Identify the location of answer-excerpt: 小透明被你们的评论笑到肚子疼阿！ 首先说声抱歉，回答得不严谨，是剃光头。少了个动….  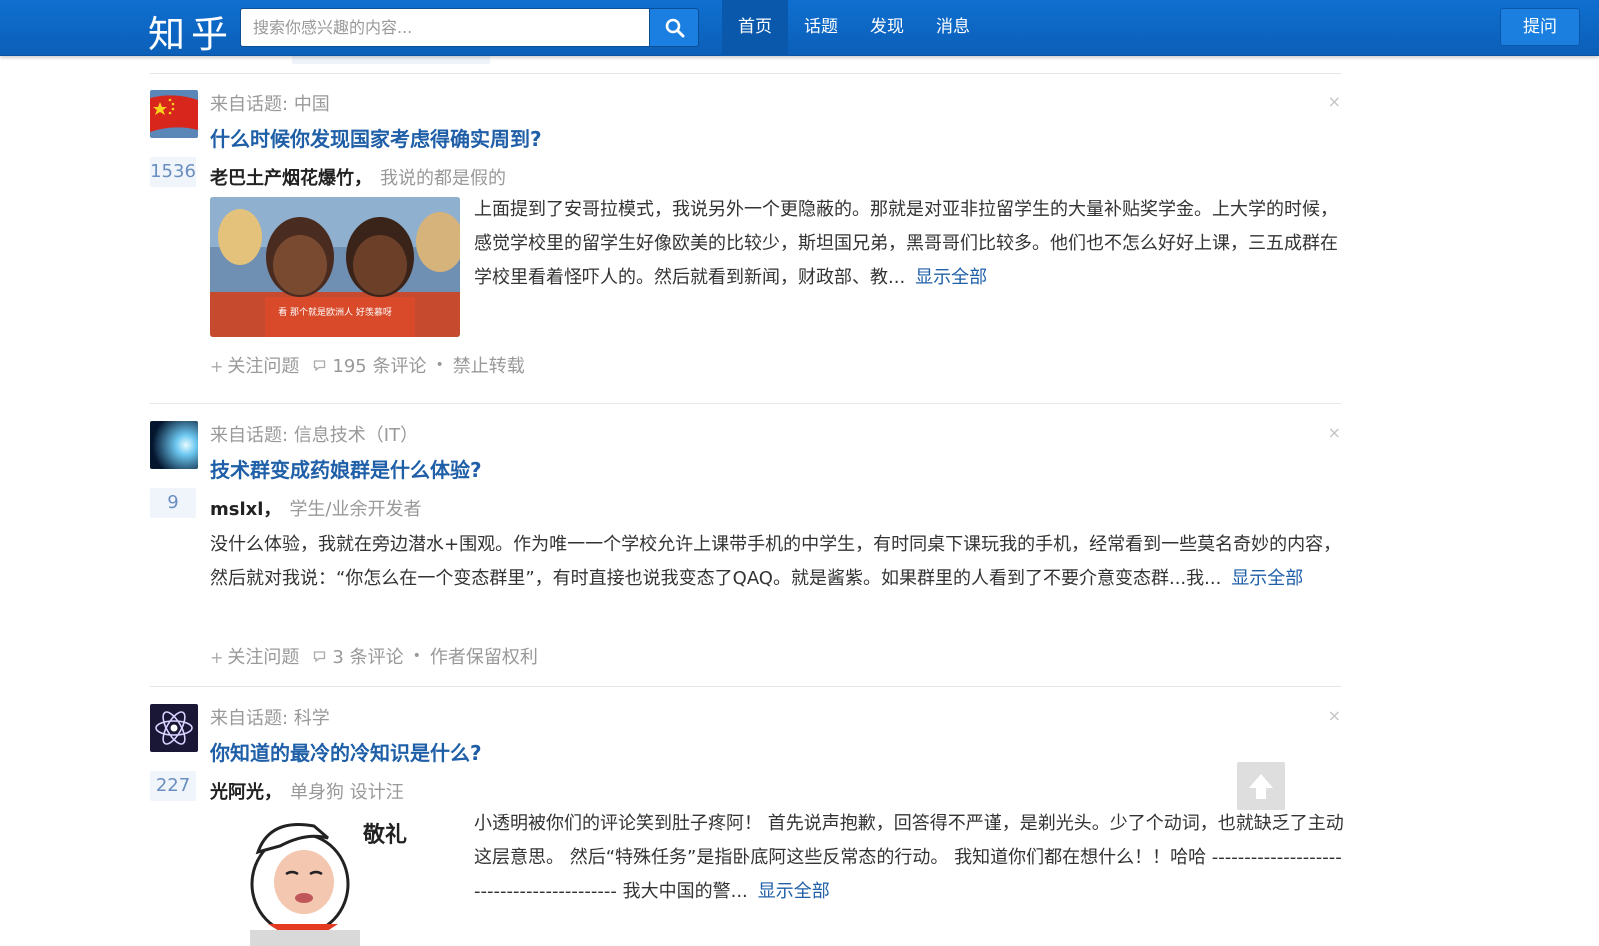
(909, 858).